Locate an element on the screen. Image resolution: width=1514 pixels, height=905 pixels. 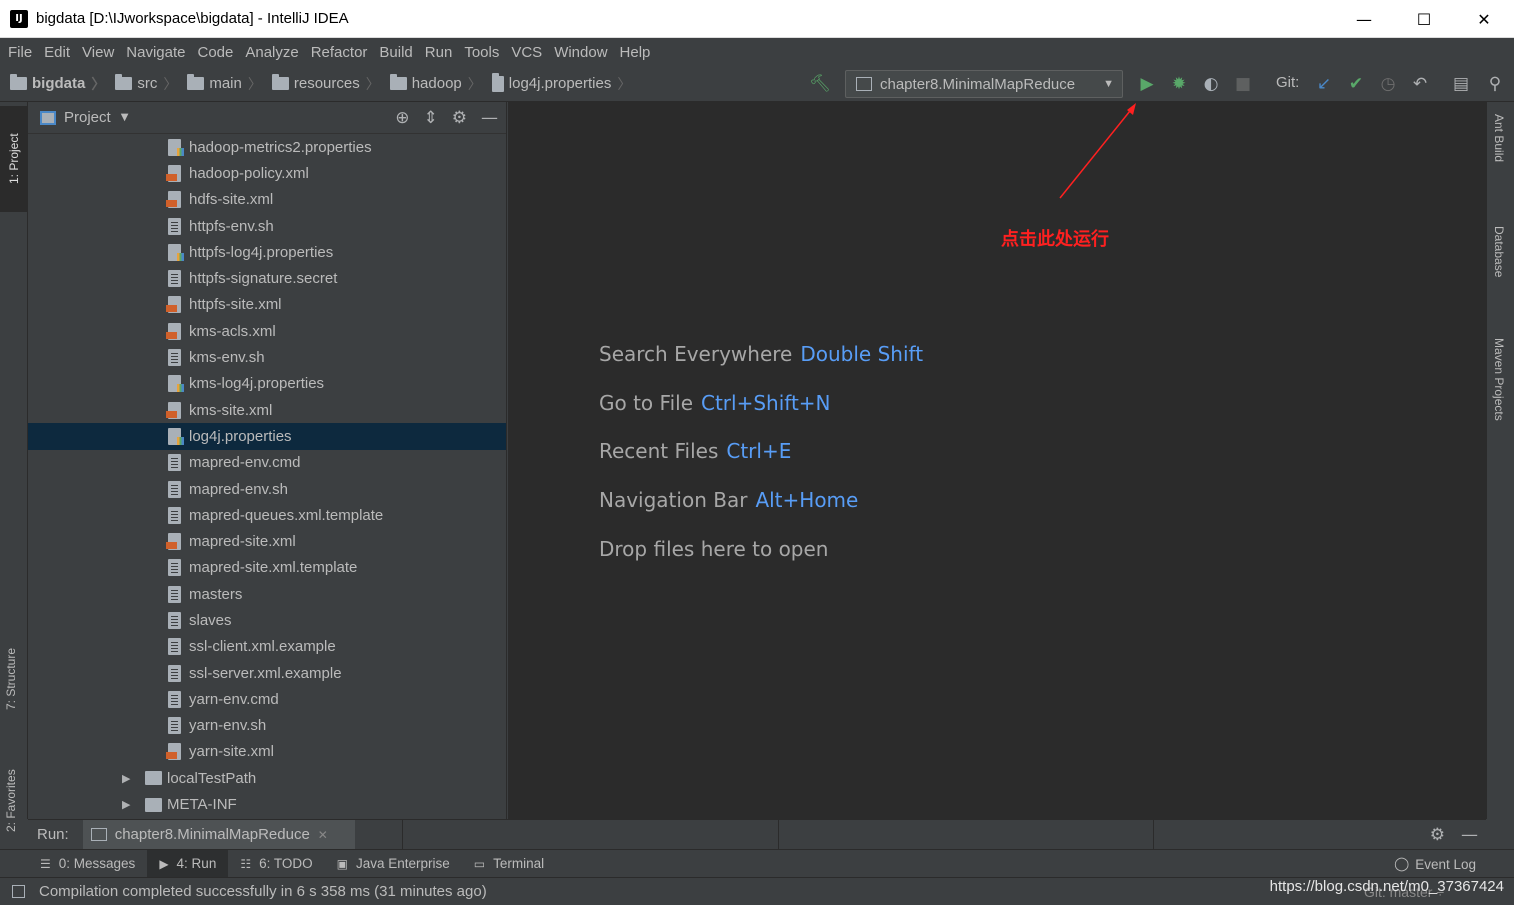
menu-navigate: Navigate is located at coordinates (155, 52).